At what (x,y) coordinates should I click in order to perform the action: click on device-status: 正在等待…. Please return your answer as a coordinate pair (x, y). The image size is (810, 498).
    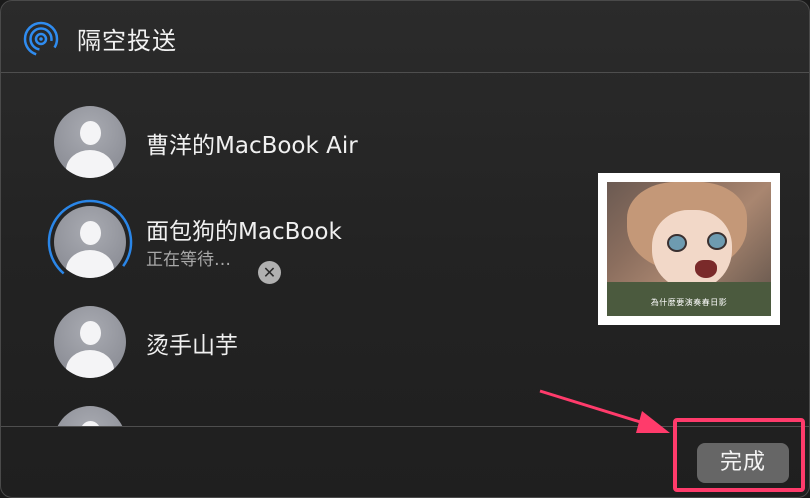
    Looking at the image, I should click on (188, 260).